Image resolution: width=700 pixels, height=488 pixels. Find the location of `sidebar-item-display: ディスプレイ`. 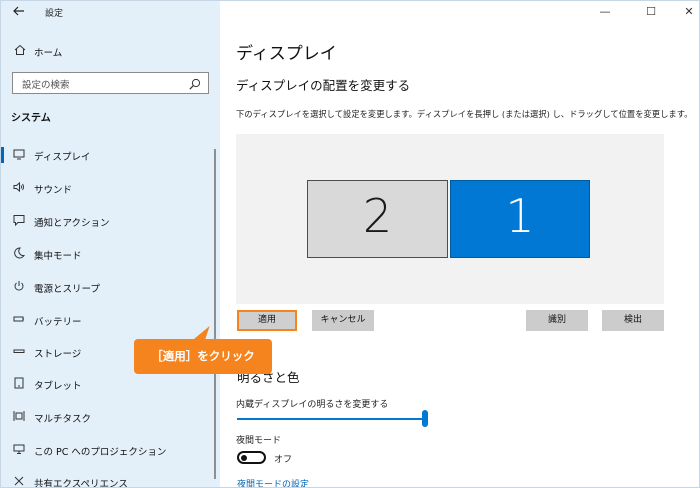

sidebar-item-display: ディスプレイ is located at coordinates (110, 155).